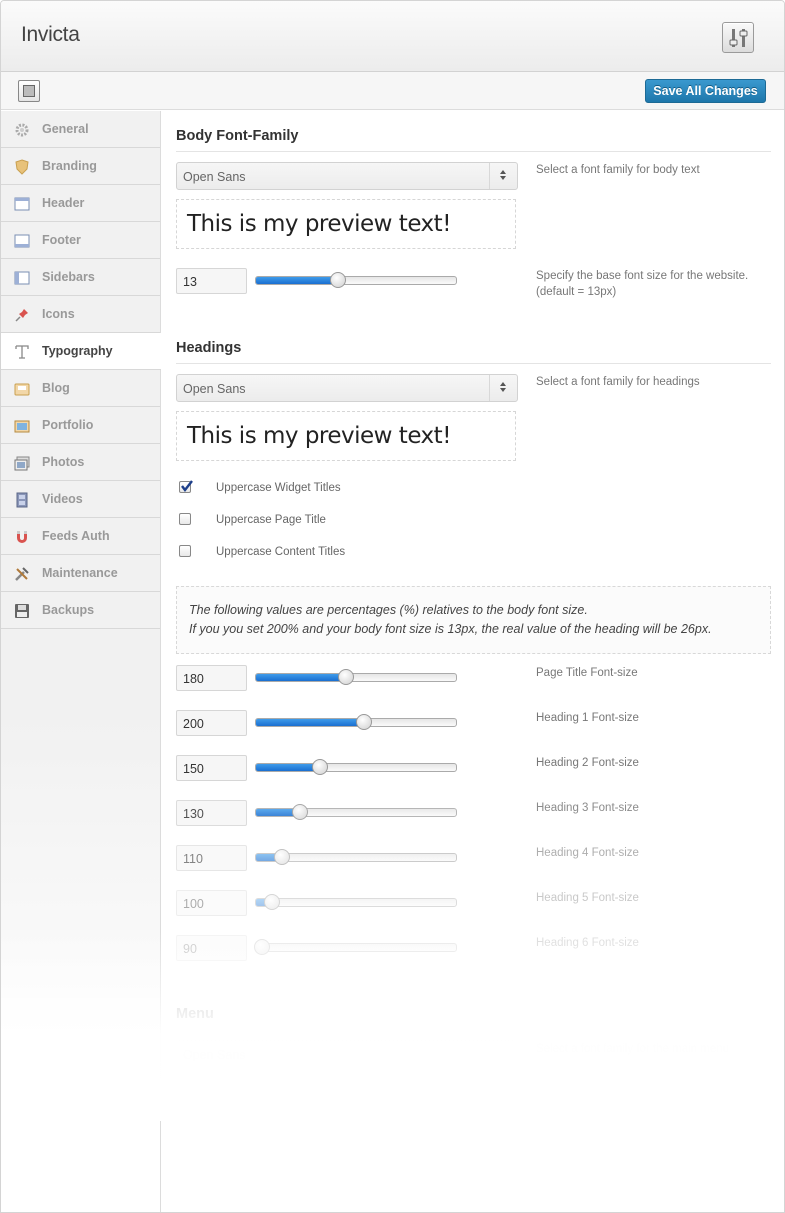 This screenshot has height=1213, width=785. What do you see at coordinates (278, 488) in the screenshot?
I see `uppercase-checkbox-label: Uppercase Widget Titles` at bounding box center [278, 488].